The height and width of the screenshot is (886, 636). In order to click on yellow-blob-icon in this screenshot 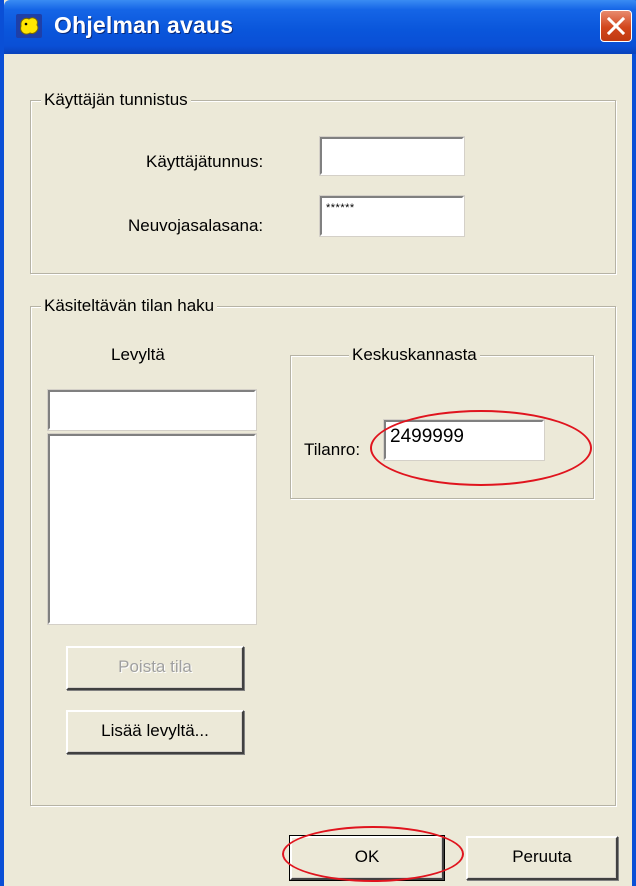, I will do `click(29, 26)`.